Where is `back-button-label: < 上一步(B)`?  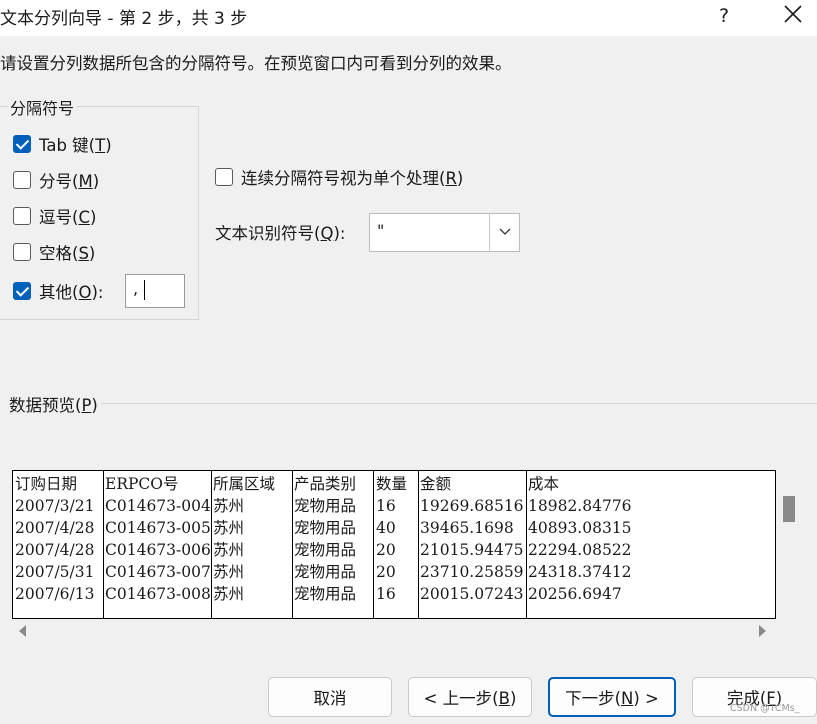 back-button-label: < 上一步(B) is located at coordinates (470, 698).